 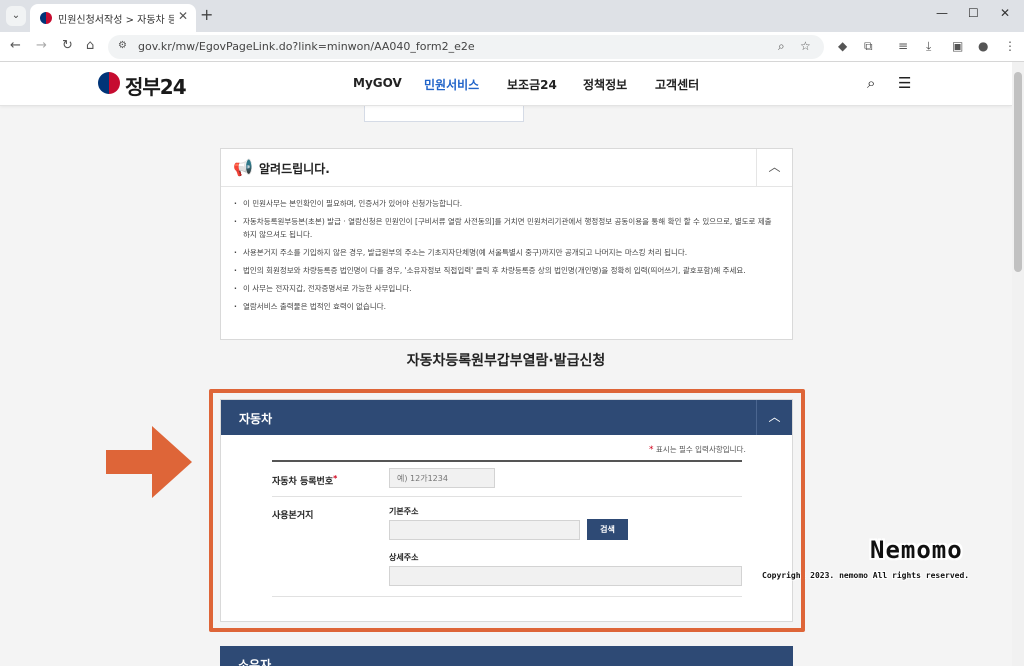 What do you see at coordinates (451, 84) in the screenshot?
I see `nav-civil-service: 민원서비스` at bounding box center [451, 84].